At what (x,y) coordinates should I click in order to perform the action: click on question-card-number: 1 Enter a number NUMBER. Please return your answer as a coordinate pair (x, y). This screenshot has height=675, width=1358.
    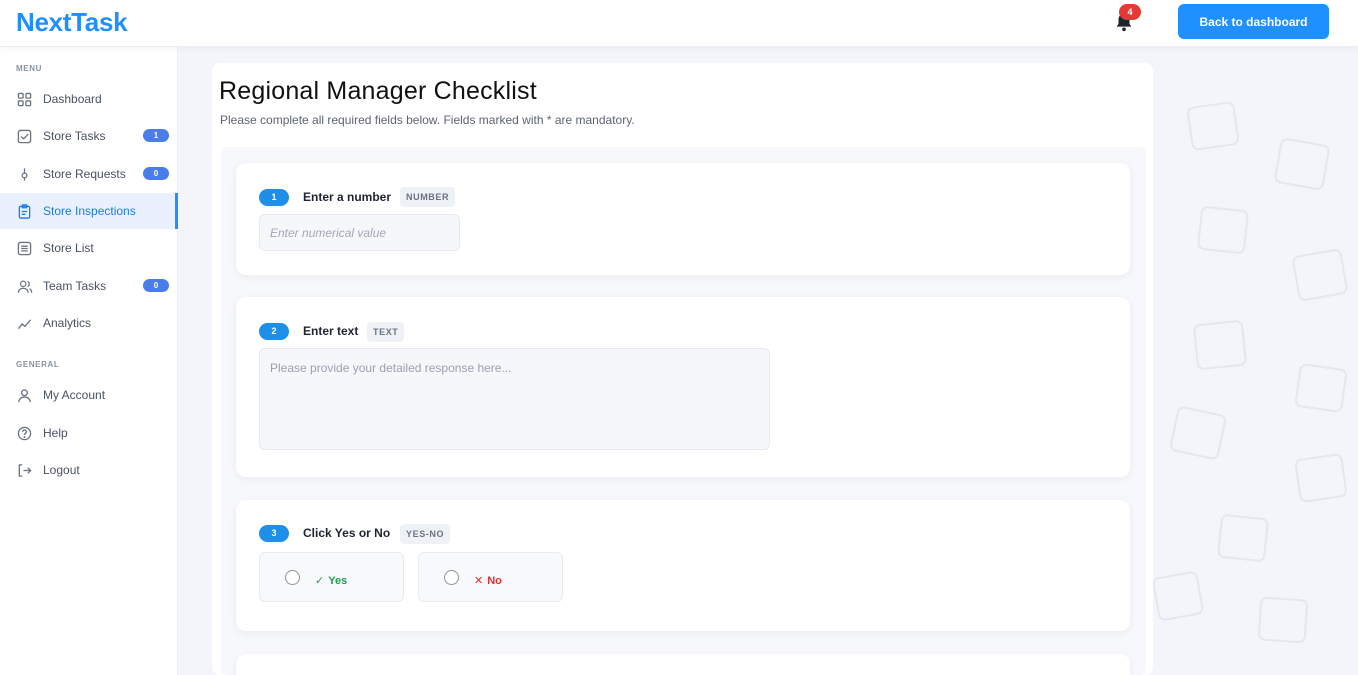
    Looking at the image, I should click on (683, 219).